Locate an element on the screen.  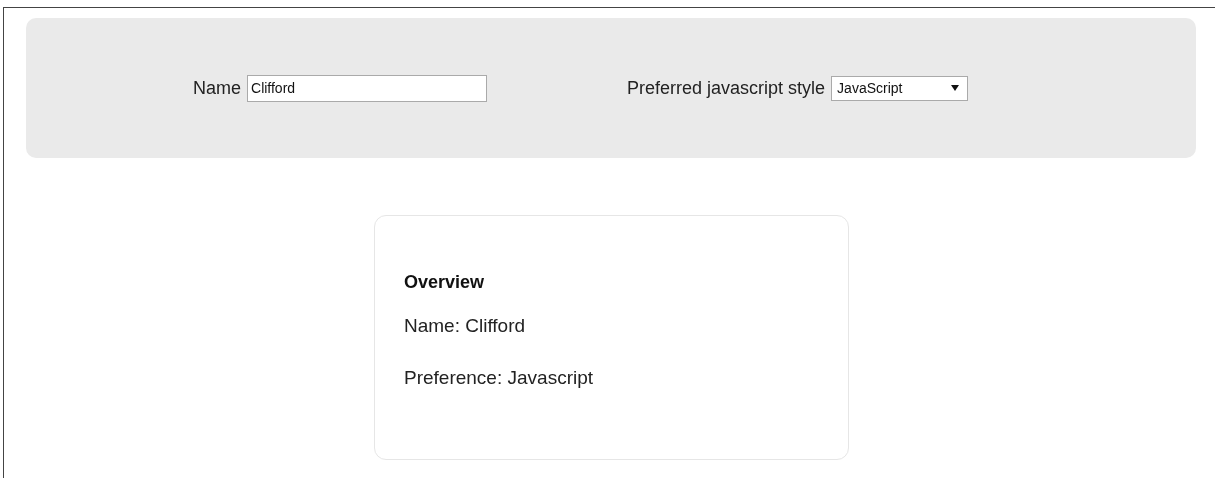
name-input: Clifford is located at coordinates (367, 88).